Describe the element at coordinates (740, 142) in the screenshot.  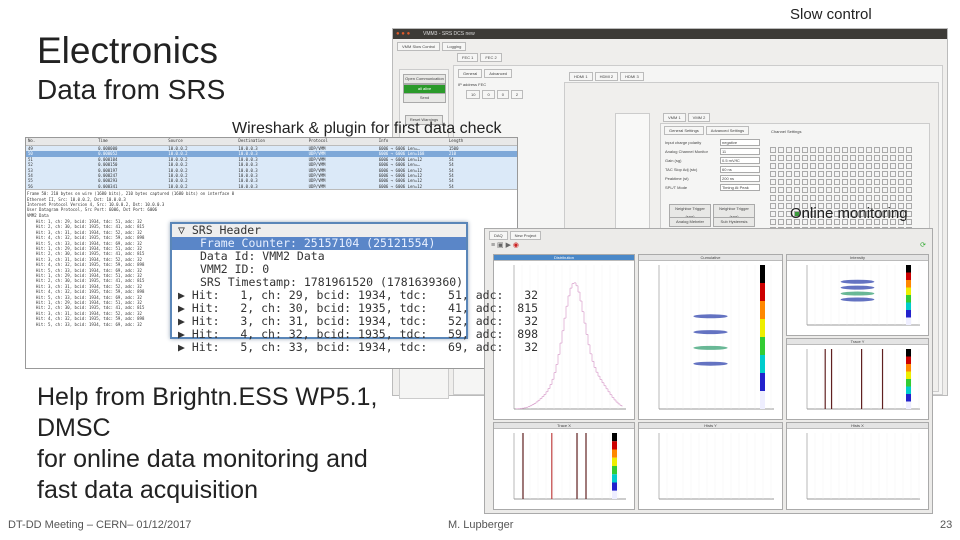
I see `setting-dropdown: negative` at that location.